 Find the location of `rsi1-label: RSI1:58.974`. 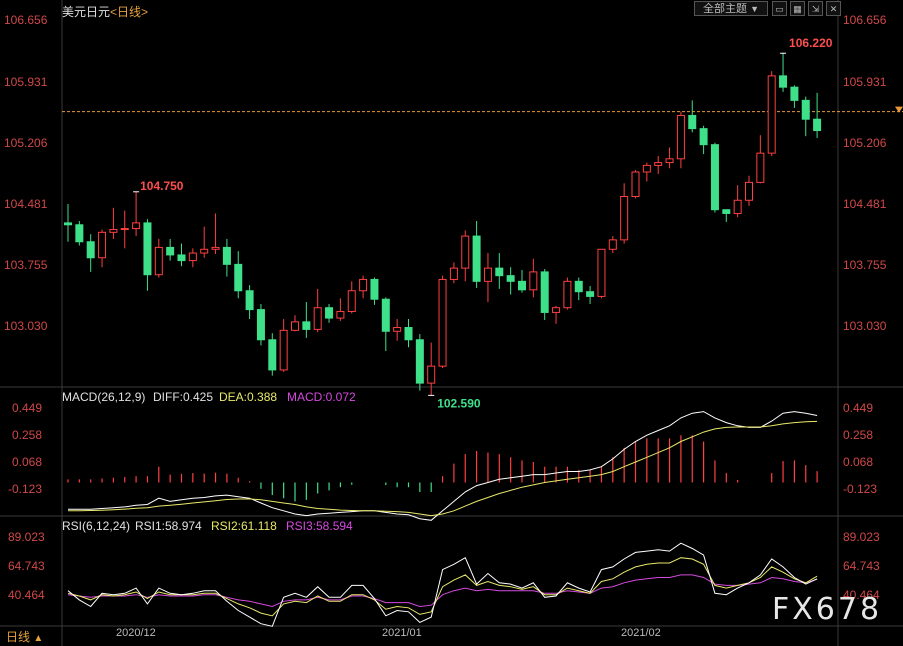

rsi1-label: RSI1:58.974 is located at coordinates (168, 526).